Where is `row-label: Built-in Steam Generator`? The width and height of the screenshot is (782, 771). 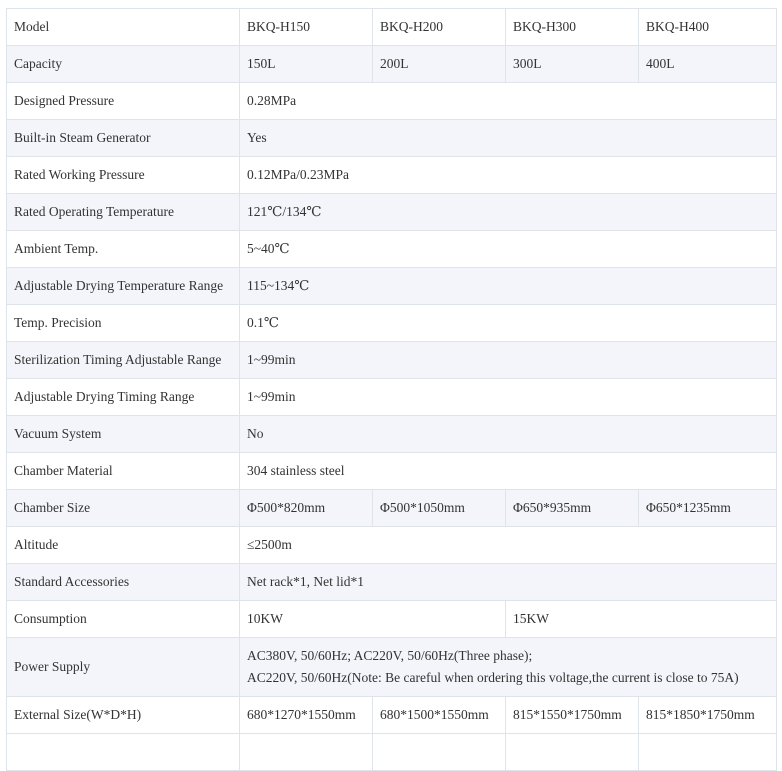 row-label: Built-in Steam Generator is located at coordinates (123, 138).